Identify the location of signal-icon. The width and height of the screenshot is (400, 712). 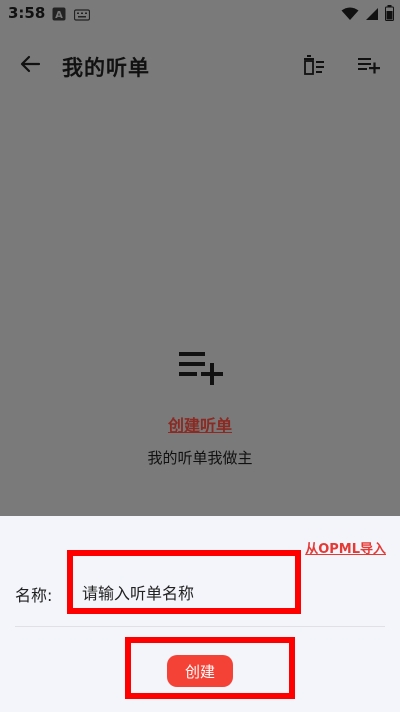
(372, 15).